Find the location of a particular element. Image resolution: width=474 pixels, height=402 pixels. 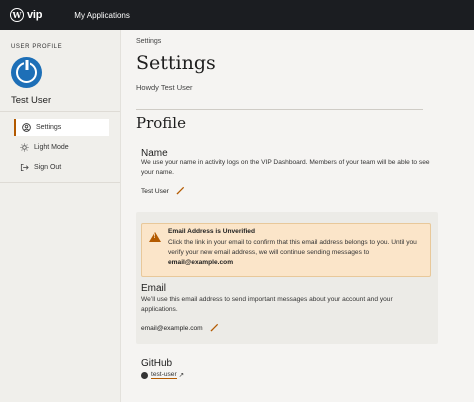

name-value-row: Test User is located at coordinates (163, 191).